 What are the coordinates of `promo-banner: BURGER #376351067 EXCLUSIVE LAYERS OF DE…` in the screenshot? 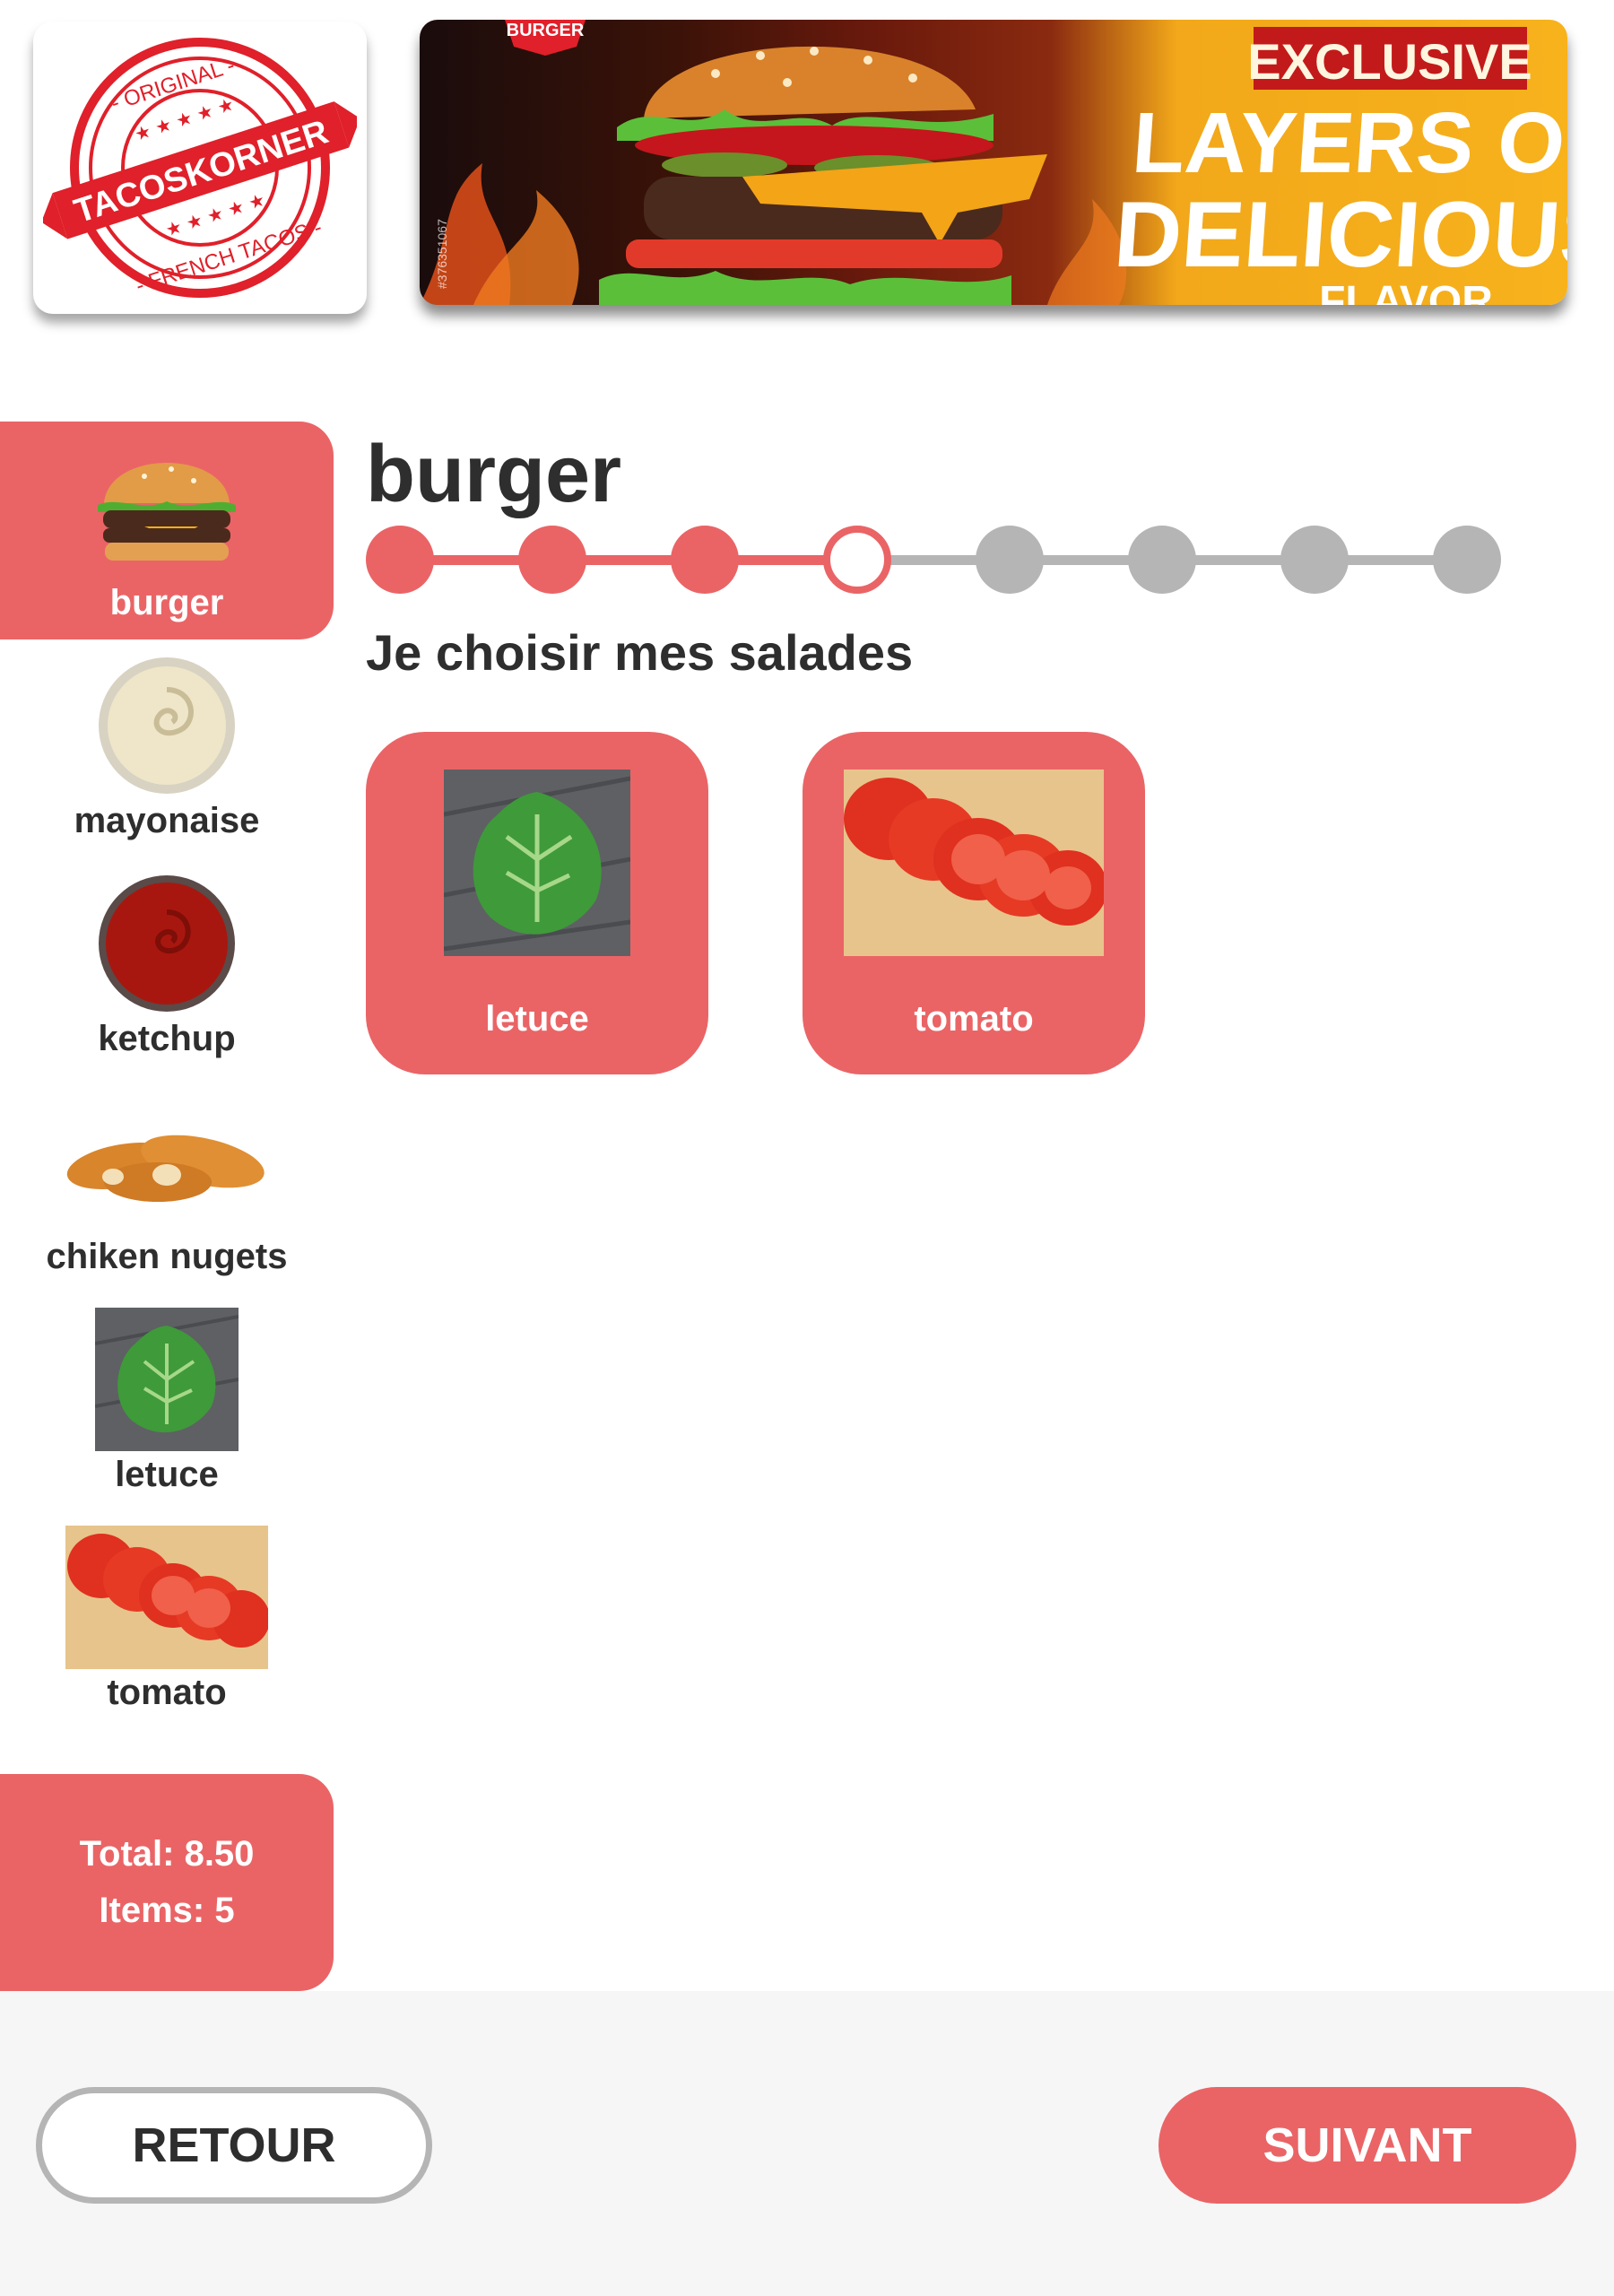 It's located at (993, 162).